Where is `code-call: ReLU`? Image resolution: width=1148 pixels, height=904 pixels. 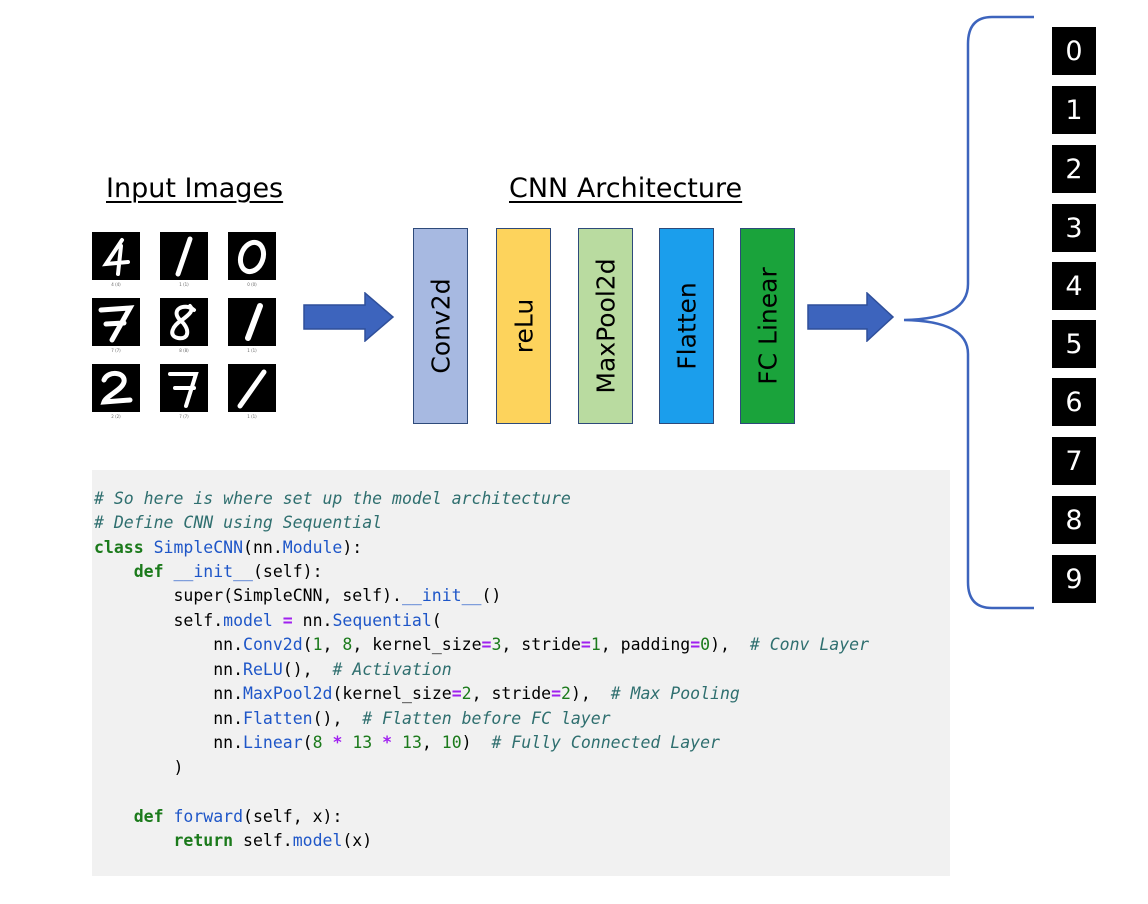
code-call: ReLU is located at coordinates (263, 669).